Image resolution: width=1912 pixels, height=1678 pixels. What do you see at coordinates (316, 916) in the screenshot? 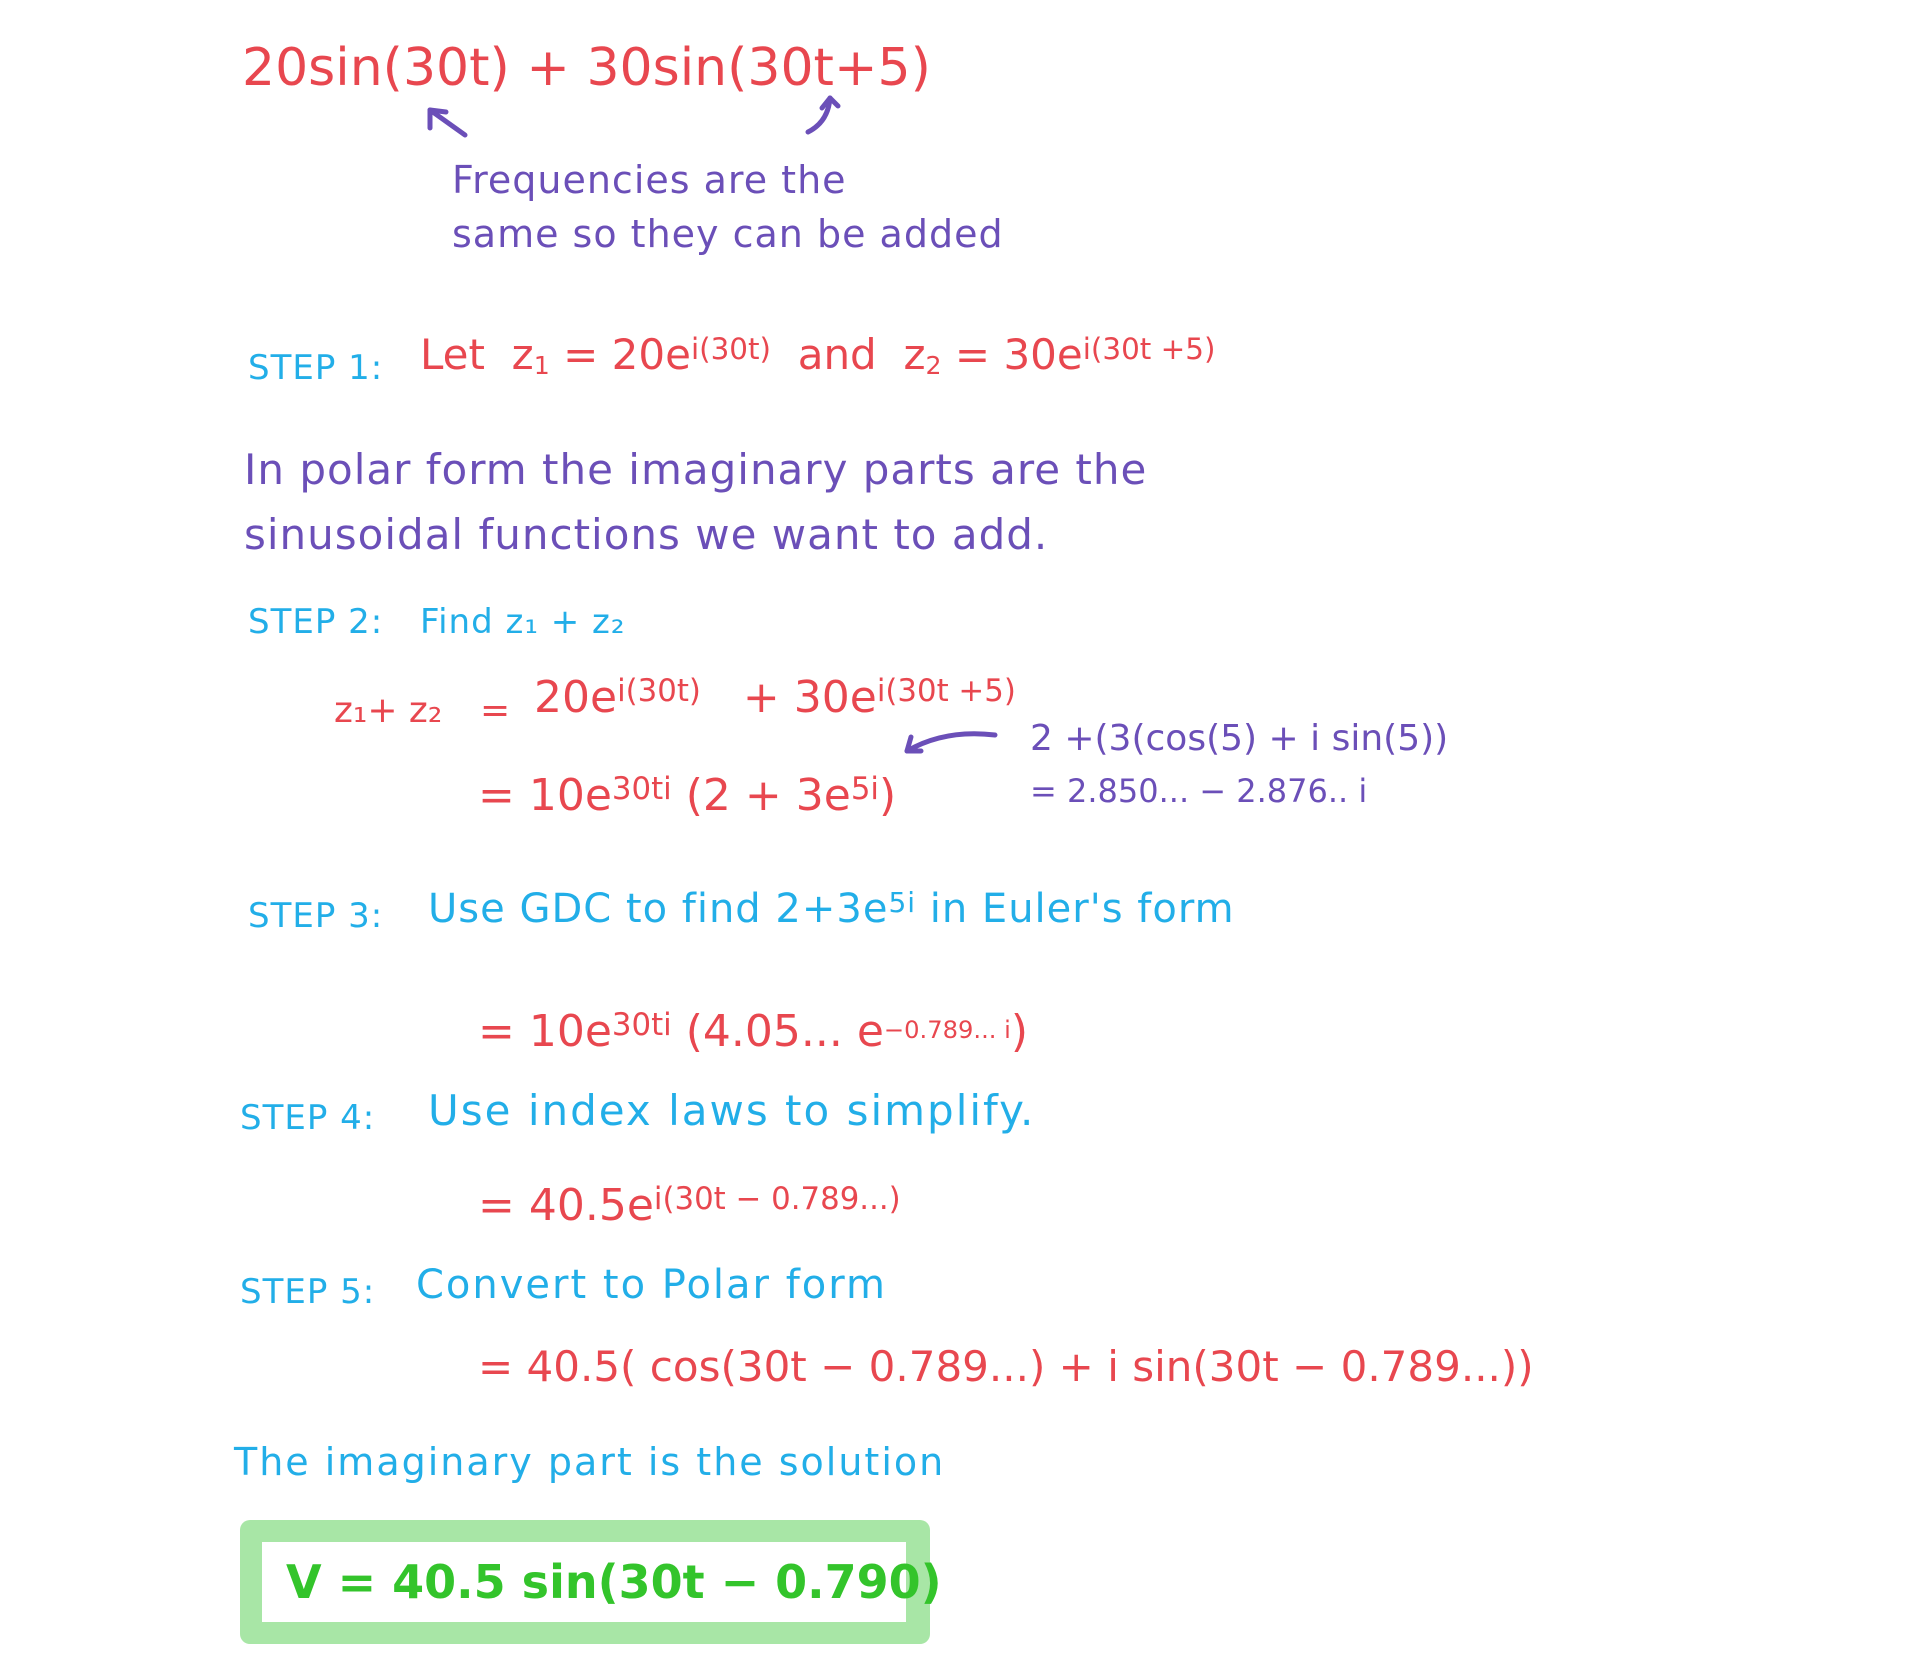
I see `step-3-label: STEP 3:` at bounding box center [316, 916].